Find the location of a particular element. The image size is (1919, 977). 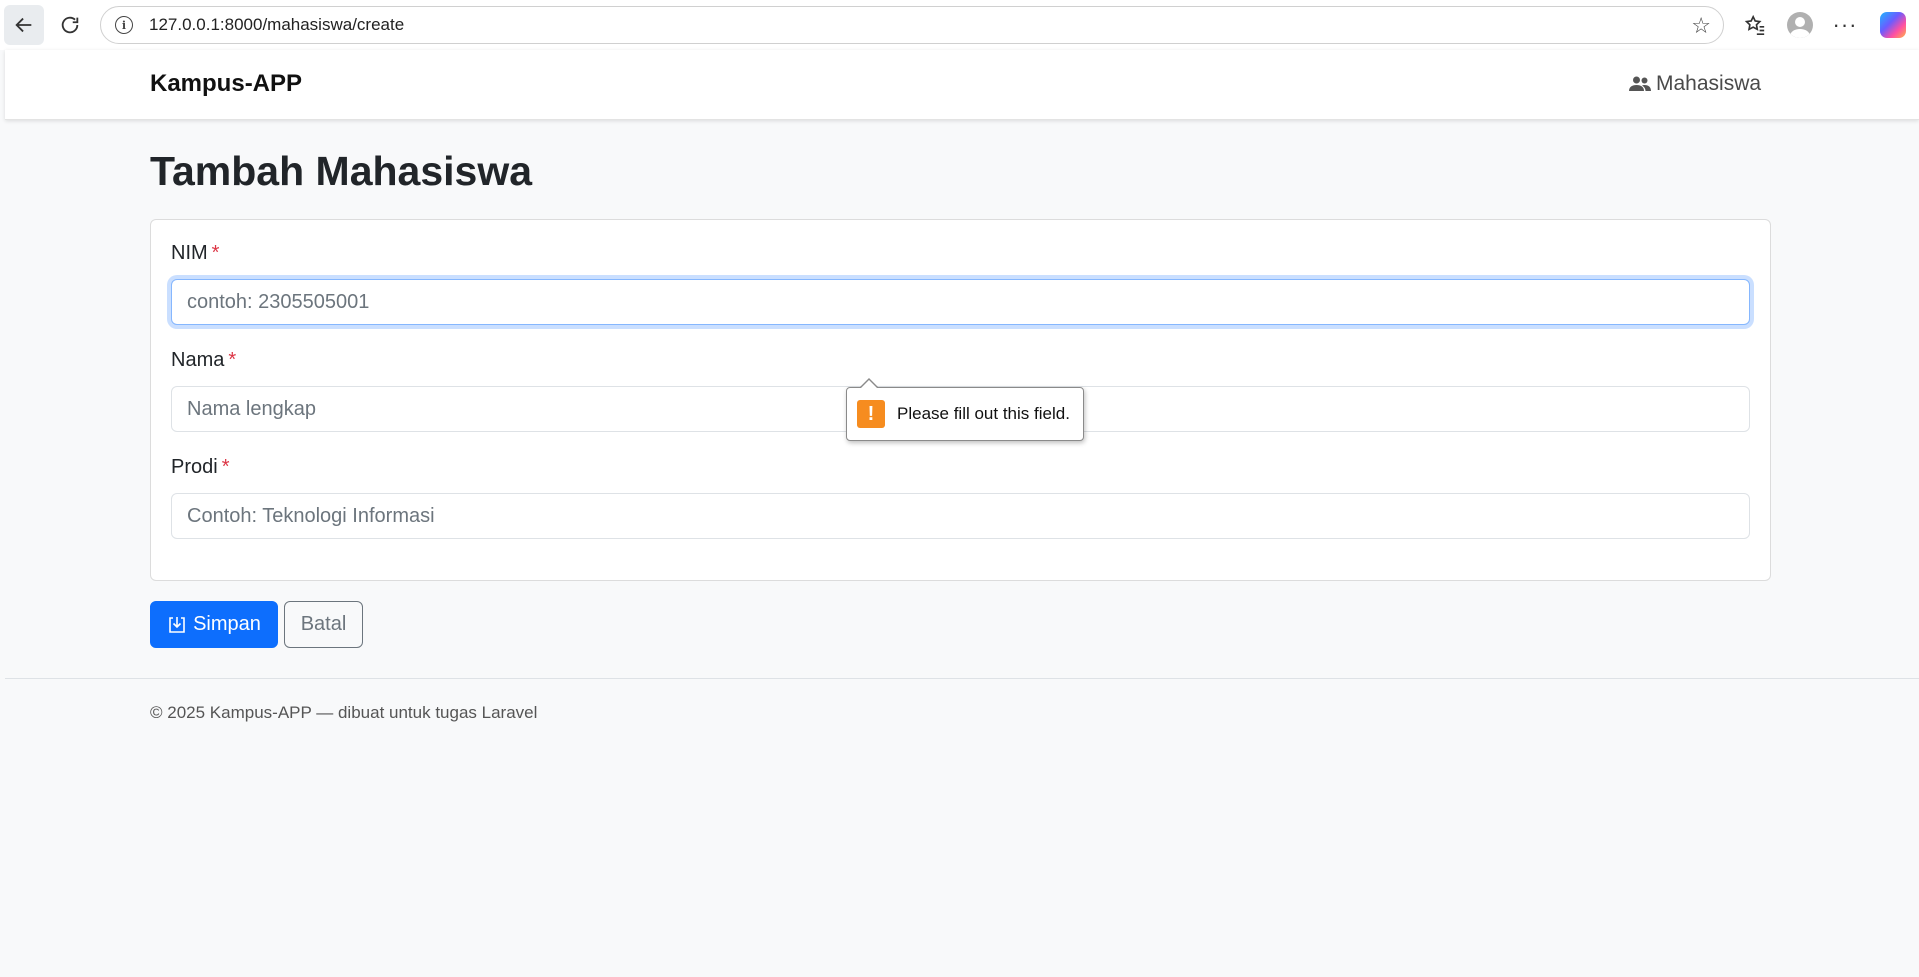

profile-button is located at coordinates (1800, 25).